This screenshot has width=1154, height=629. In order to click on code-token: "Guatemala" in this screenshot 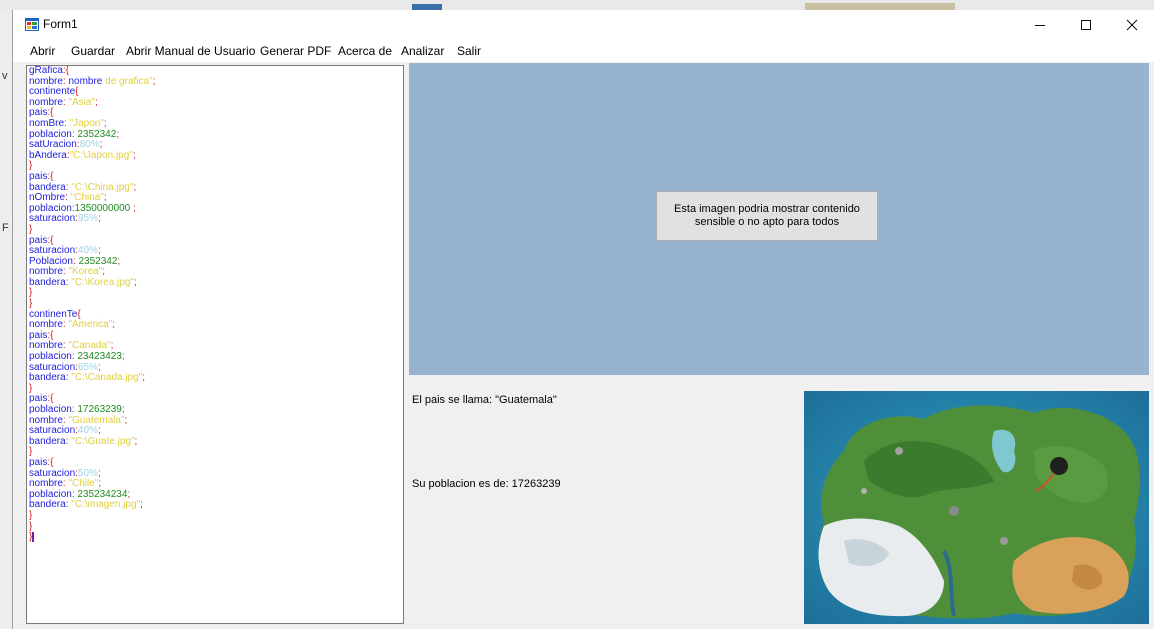, I will do `click(95, 420)`.